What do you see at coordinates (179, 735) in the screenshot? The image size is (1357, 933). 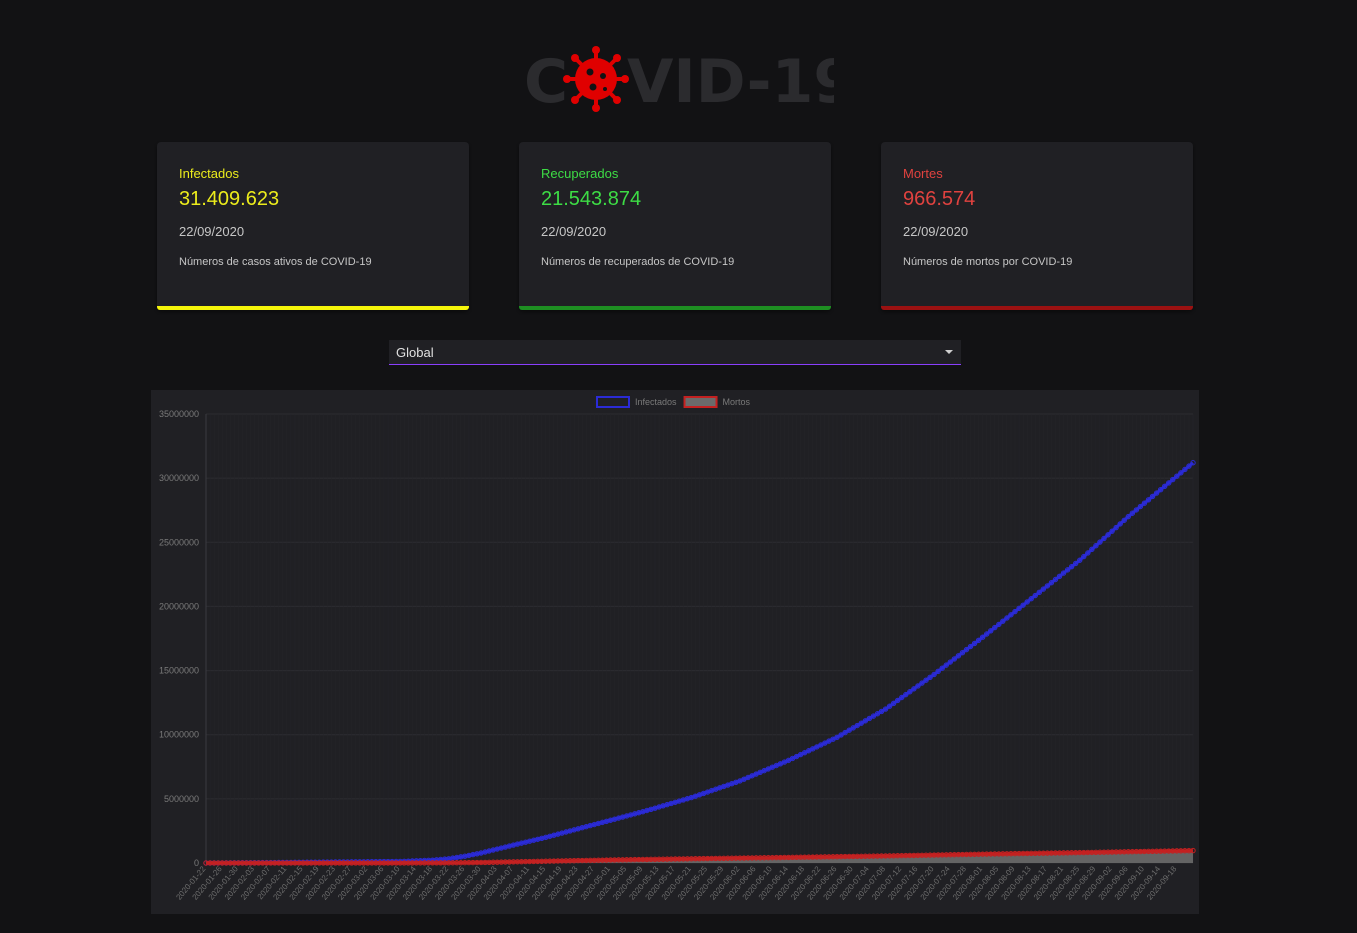 I see `y-tick-label: 10000000` at bounding box center [179, 735].